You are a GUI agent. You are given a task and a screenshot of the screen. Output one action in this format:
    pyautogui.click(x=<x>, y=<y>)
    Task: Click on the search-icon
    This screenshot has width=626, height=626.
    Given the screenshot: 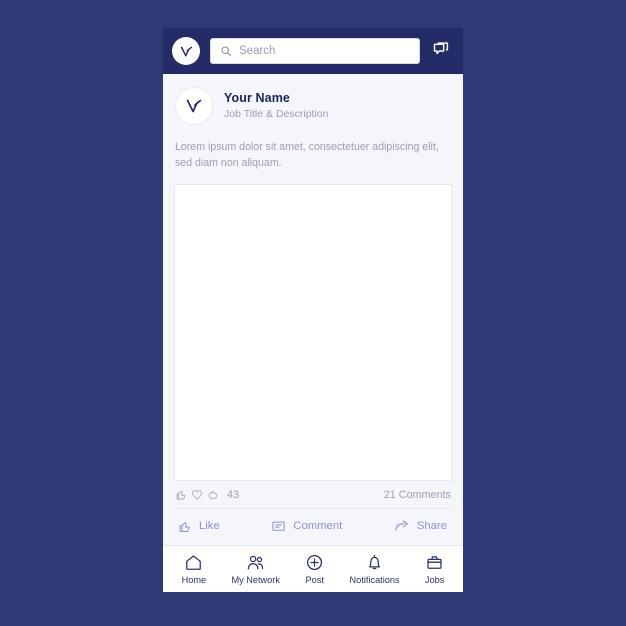 What is the action you would take?
    pyautogui.click(x=226, y=51)
    